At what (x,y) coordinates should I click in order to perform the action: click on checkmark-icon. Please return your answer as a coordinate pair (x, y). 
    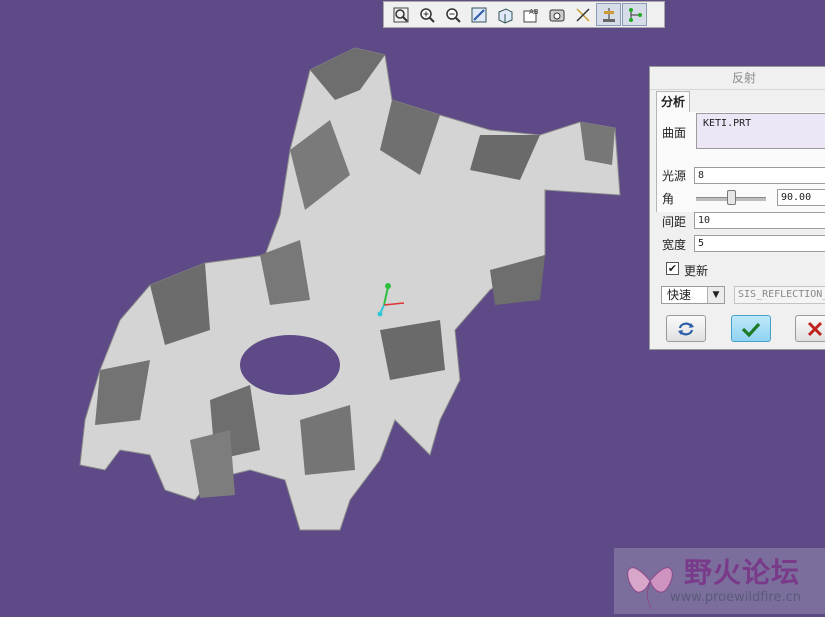
    Looking at the image, I should click on (751, 329).